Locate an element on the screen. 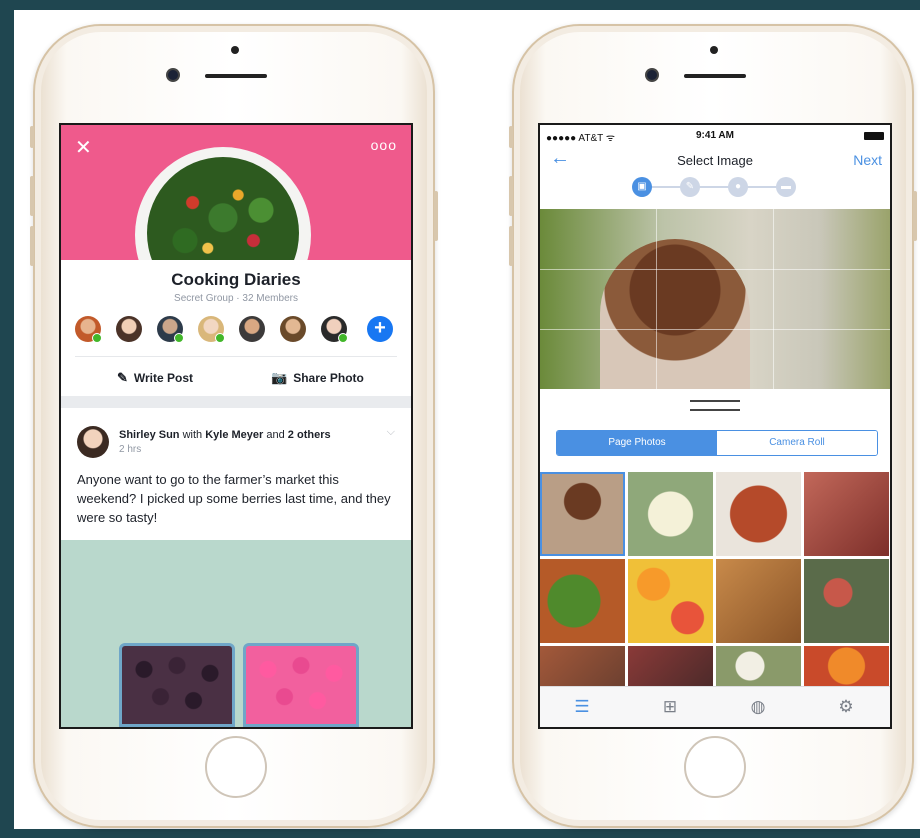 This screenshot has height=838, width=920. steps-connector is located at coordinates (715, 187).